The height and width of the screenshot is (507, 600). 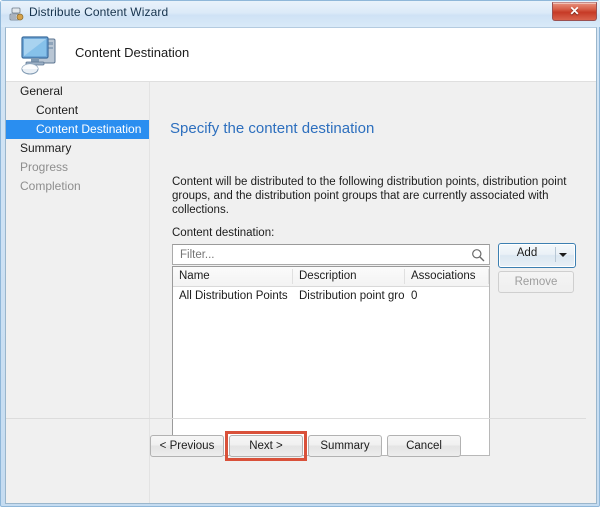 I want to click on cell-description: Distribution point group, so click(x=352, y=296).